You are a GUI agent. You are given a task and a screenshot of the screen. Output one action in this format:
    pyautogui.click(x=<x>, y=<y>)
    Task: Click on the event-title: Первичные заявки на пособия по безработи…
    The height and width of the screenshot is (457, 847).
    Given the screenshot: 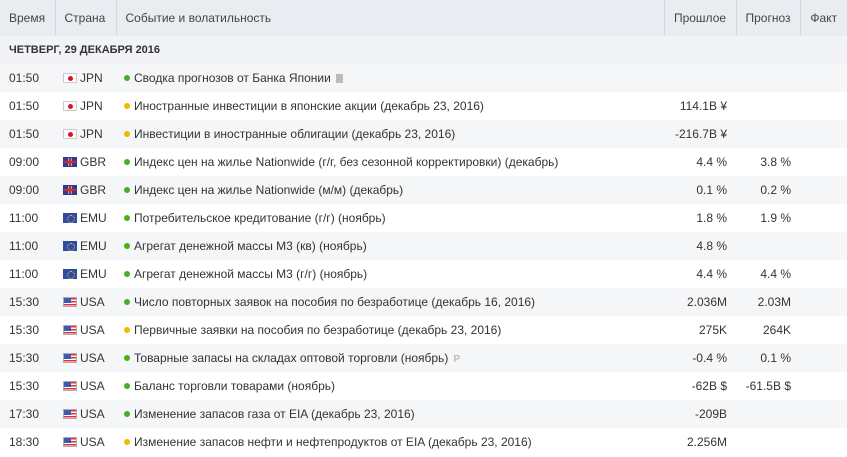 What is the action you would take?
    pyautogui.click(x=317, y=330)
    